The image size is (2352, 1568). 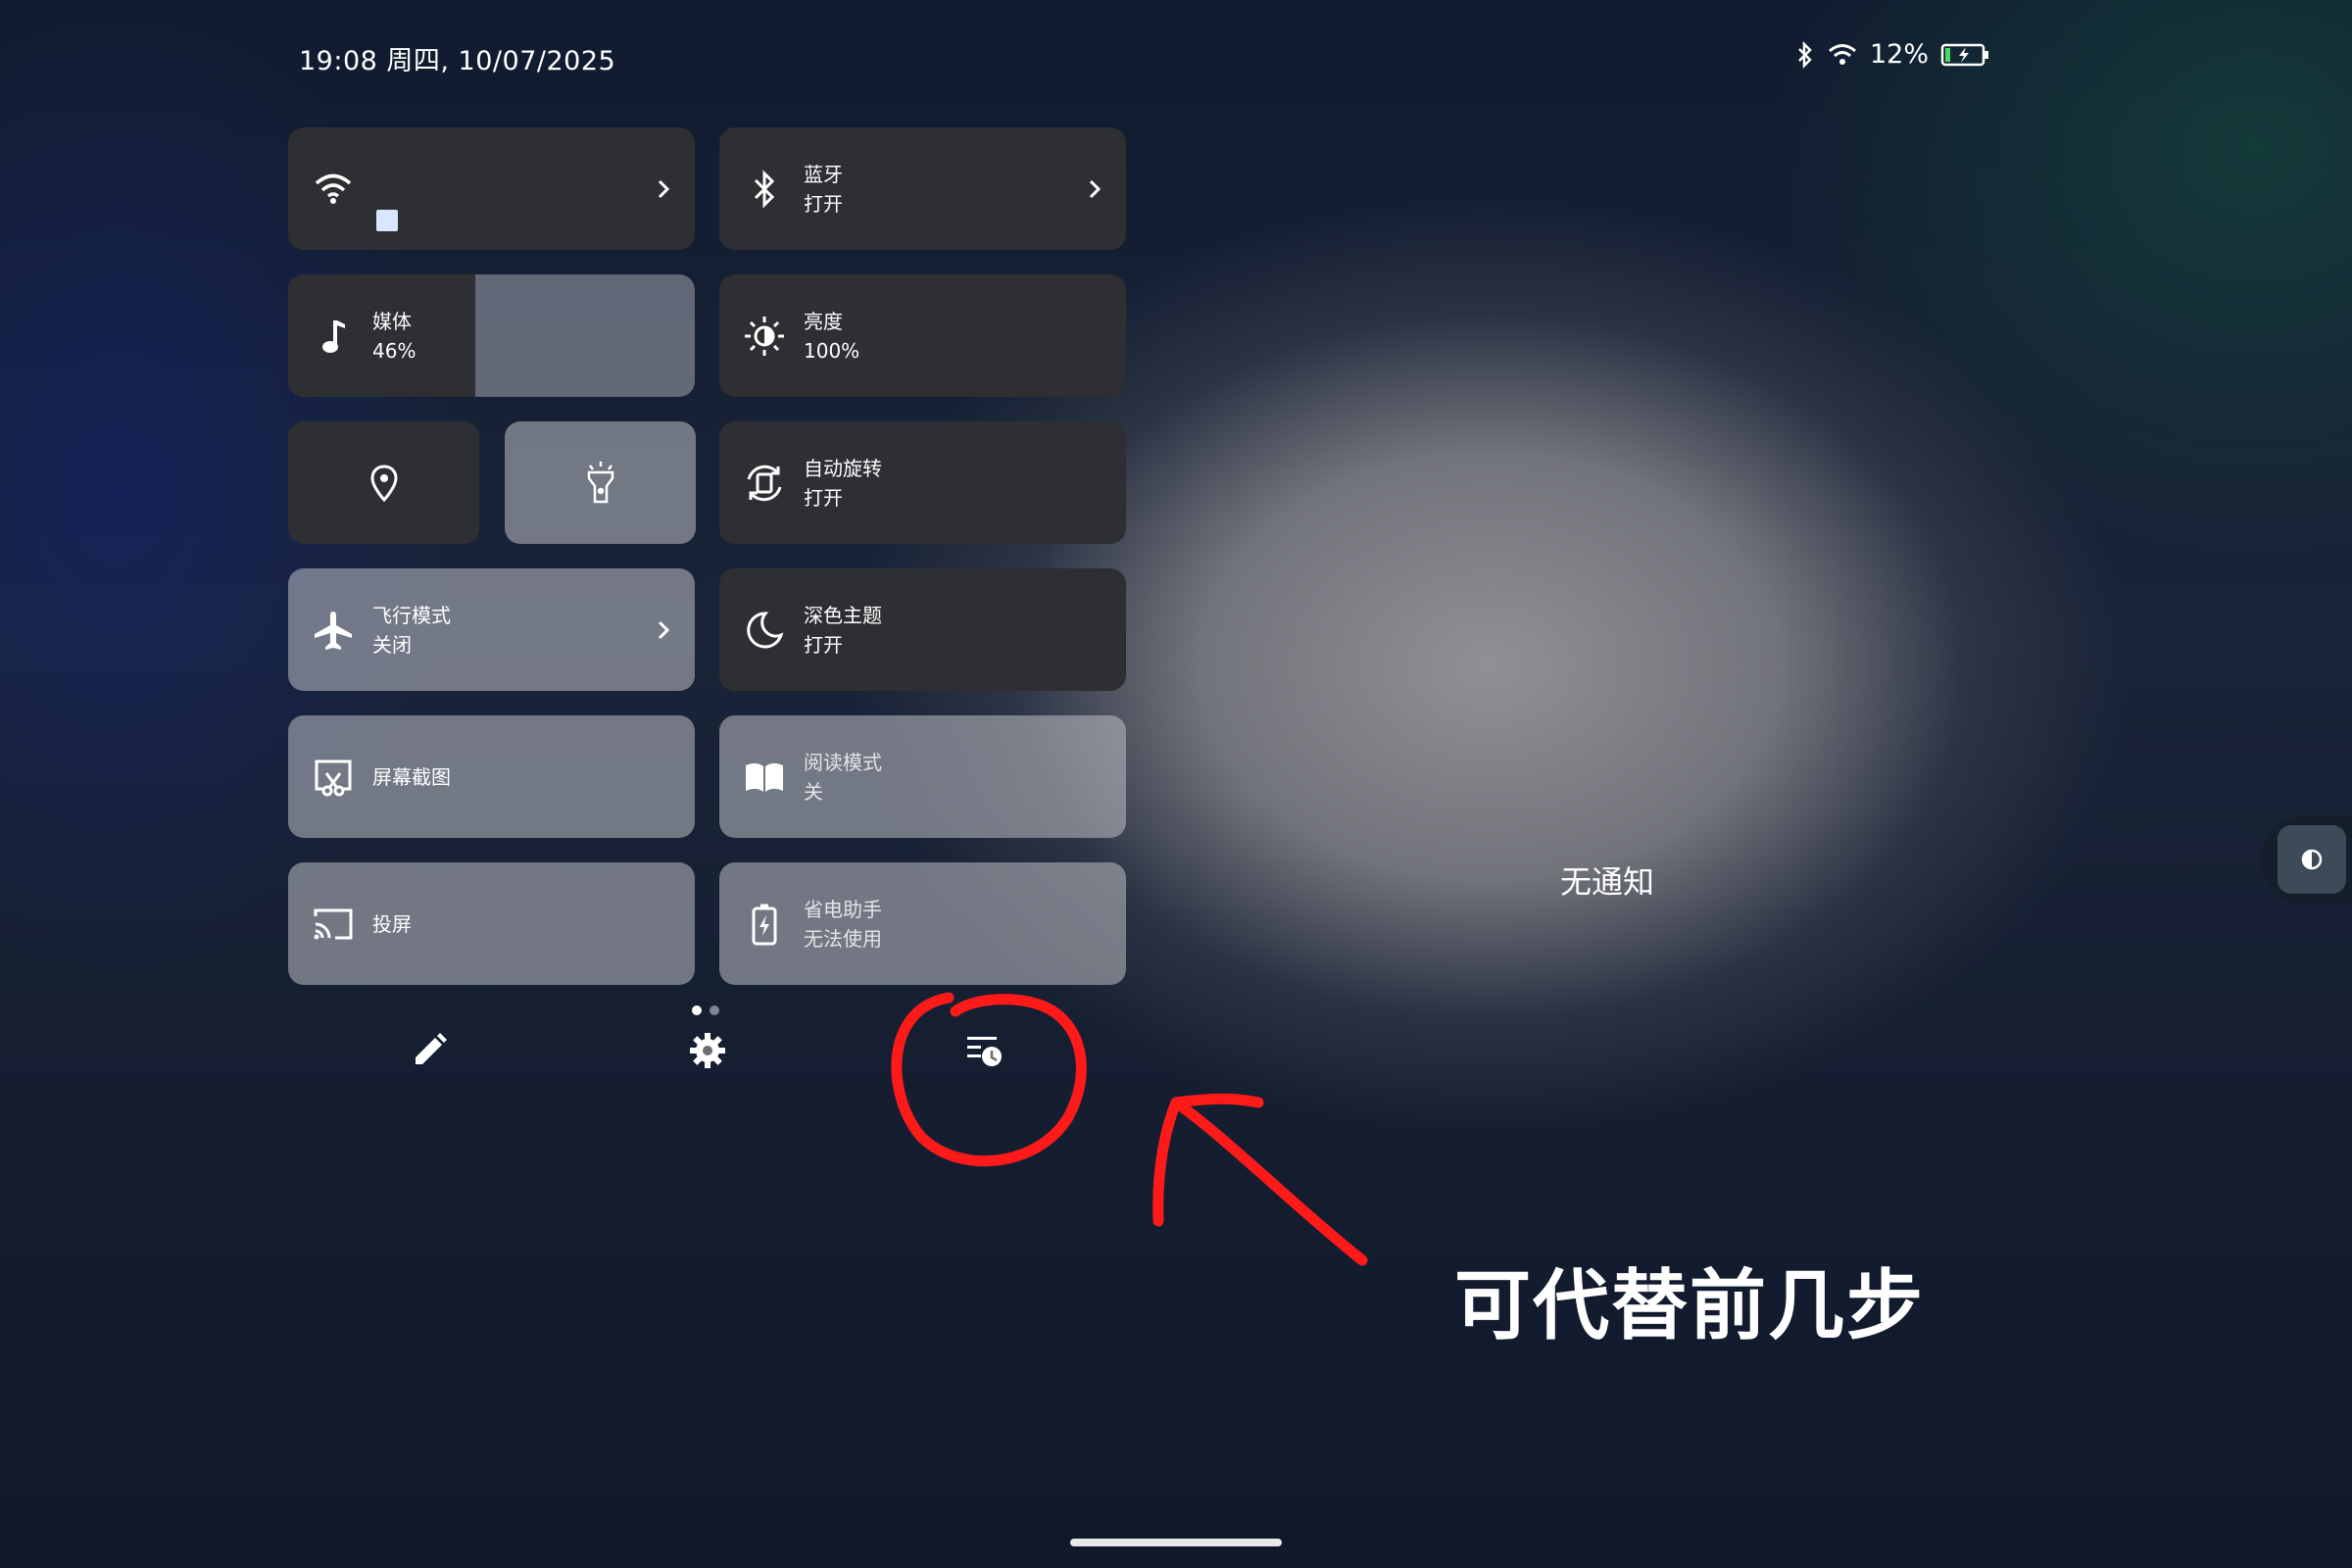 What do you see at coordinates (764, 630) in the screenshot?
I see `moon-icon` at bounding box center [764, 630].